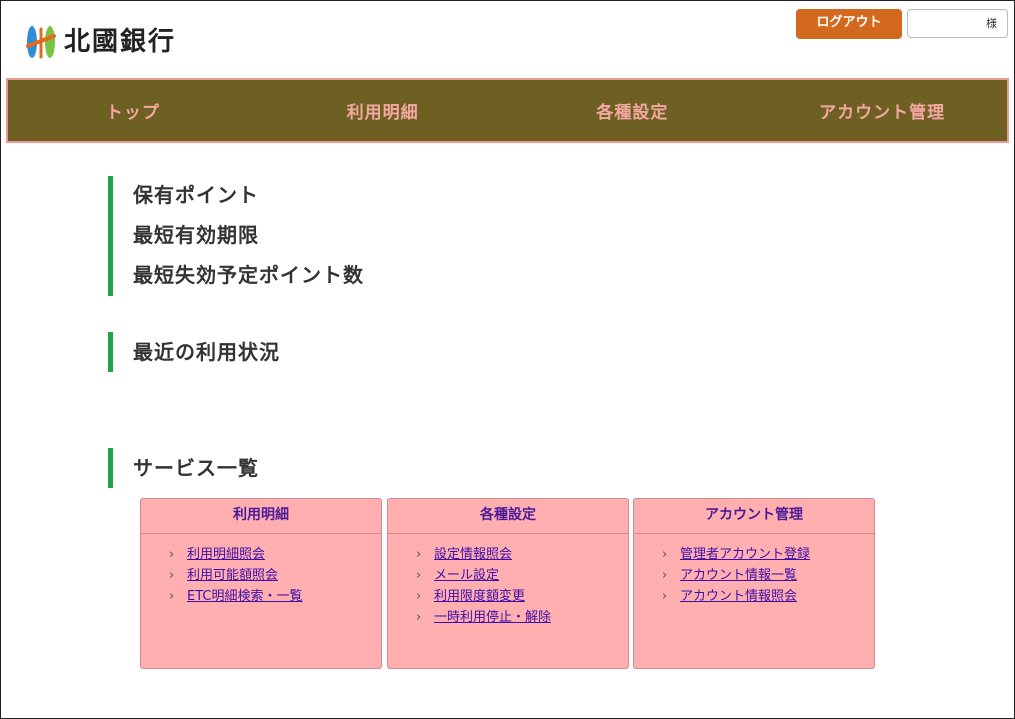  I want to click on service-box-statements: 利用明細 › 利用明細照会 › 利用可能額照会 › ETC明細検索・一覧, so click(261, 583).